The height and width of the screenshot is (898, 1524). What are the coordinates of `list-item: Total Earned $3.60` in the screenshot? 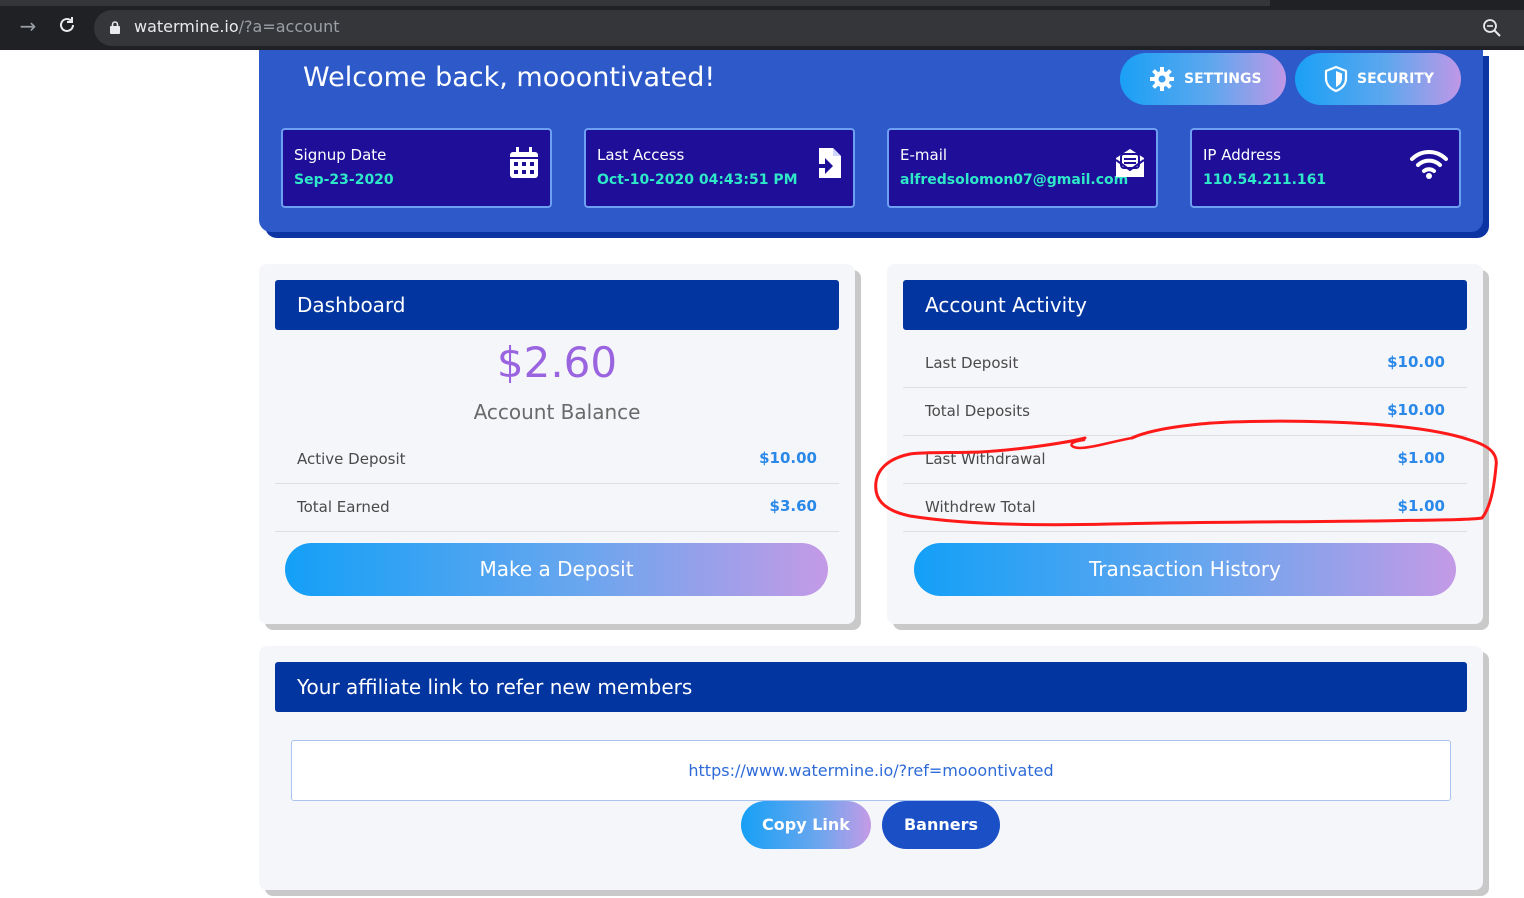 It's located at (557, 508).